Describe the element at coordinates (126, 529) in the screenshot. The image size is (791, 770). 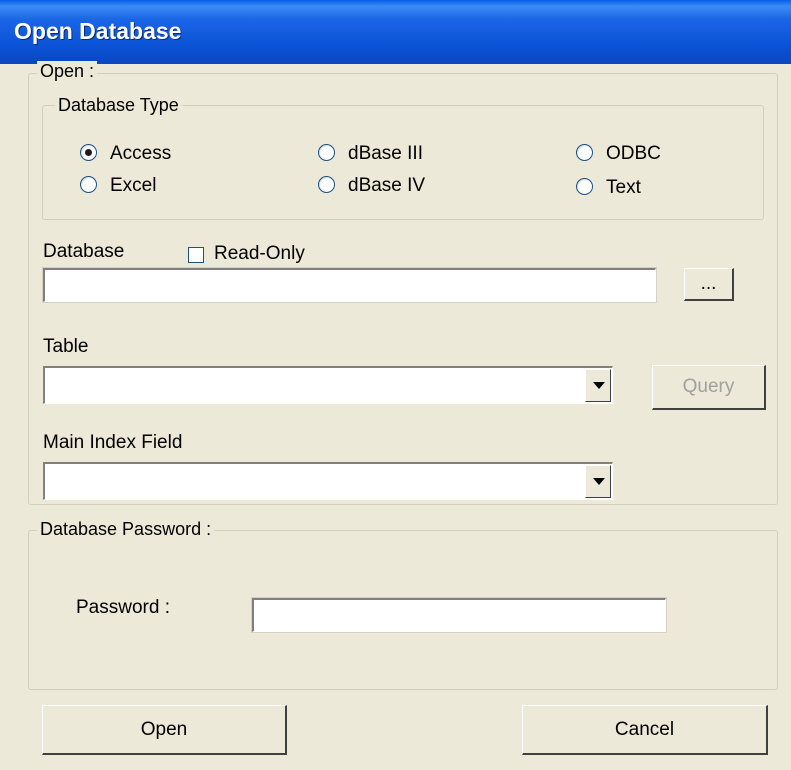
I see `database-password-legend: Database Password :` at that location.